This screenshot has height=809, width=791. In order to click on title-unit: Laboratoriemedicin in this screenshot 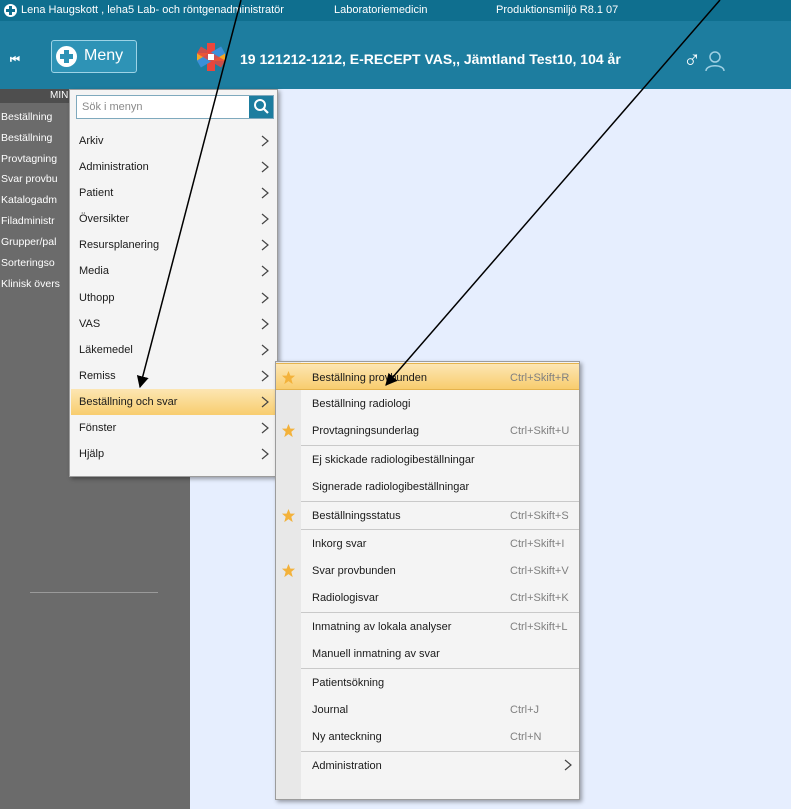, I will do `click(381, 10)`.